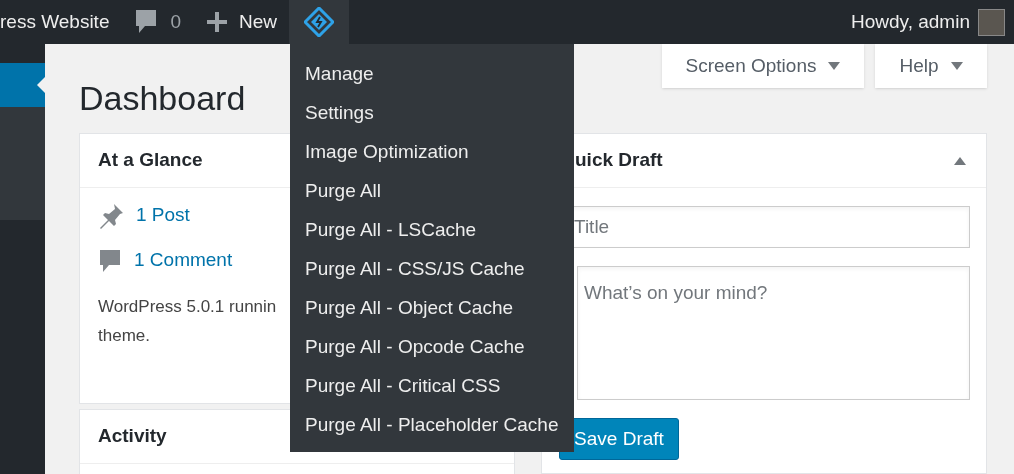 The image size is (1014, 474). I want to click on page-title: Dashboard, so click(162, 98).